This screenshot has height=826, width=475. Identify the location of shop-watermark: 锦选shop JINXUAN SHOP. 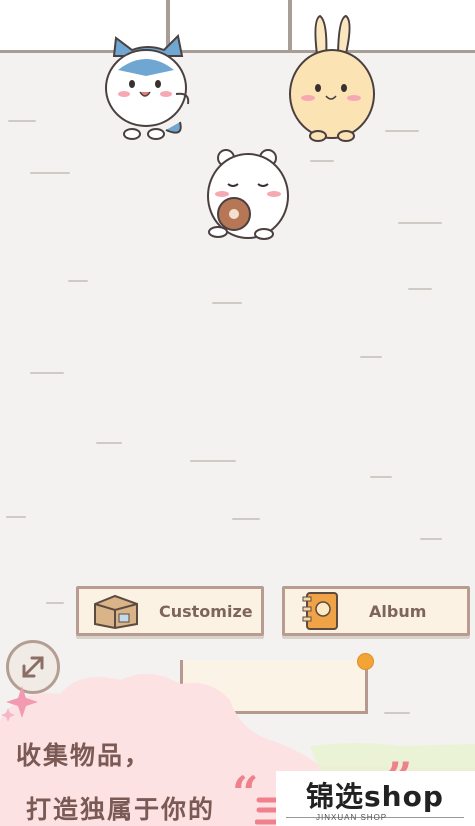
(375, 798).